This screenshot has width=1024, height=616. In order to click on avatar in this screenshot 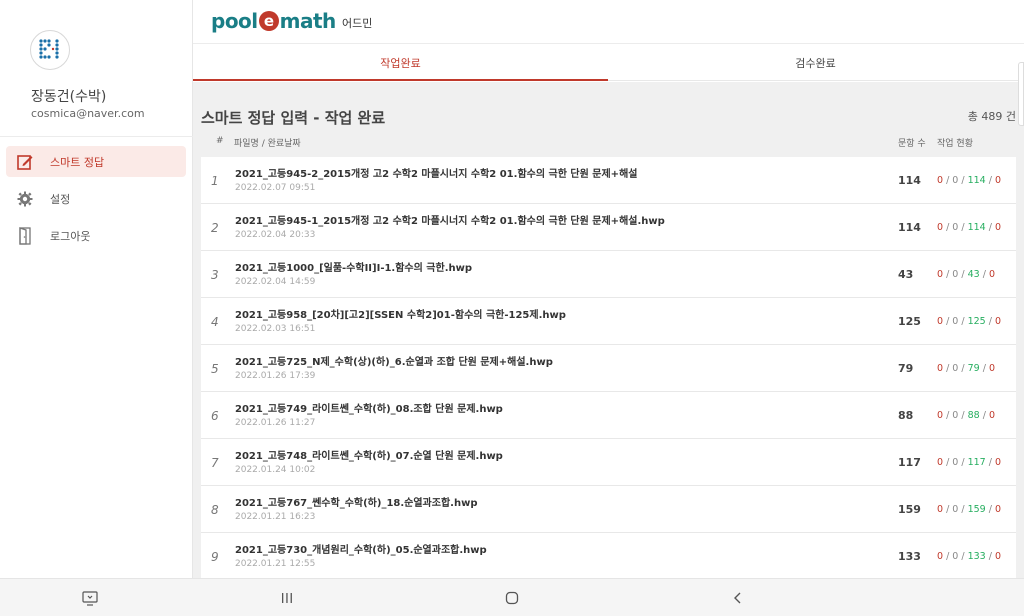, I will do `click(50, 50)`.